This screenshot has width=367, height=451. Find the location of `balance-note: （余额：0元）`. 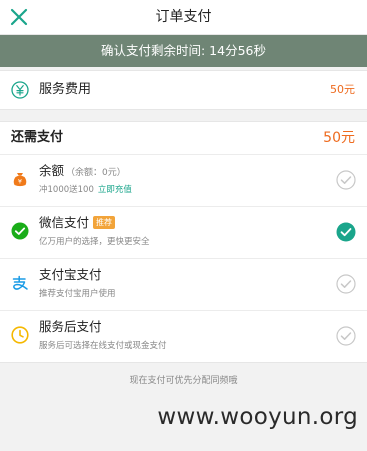

balance-note: （余额：0元） is located at coordinates (96, 173).